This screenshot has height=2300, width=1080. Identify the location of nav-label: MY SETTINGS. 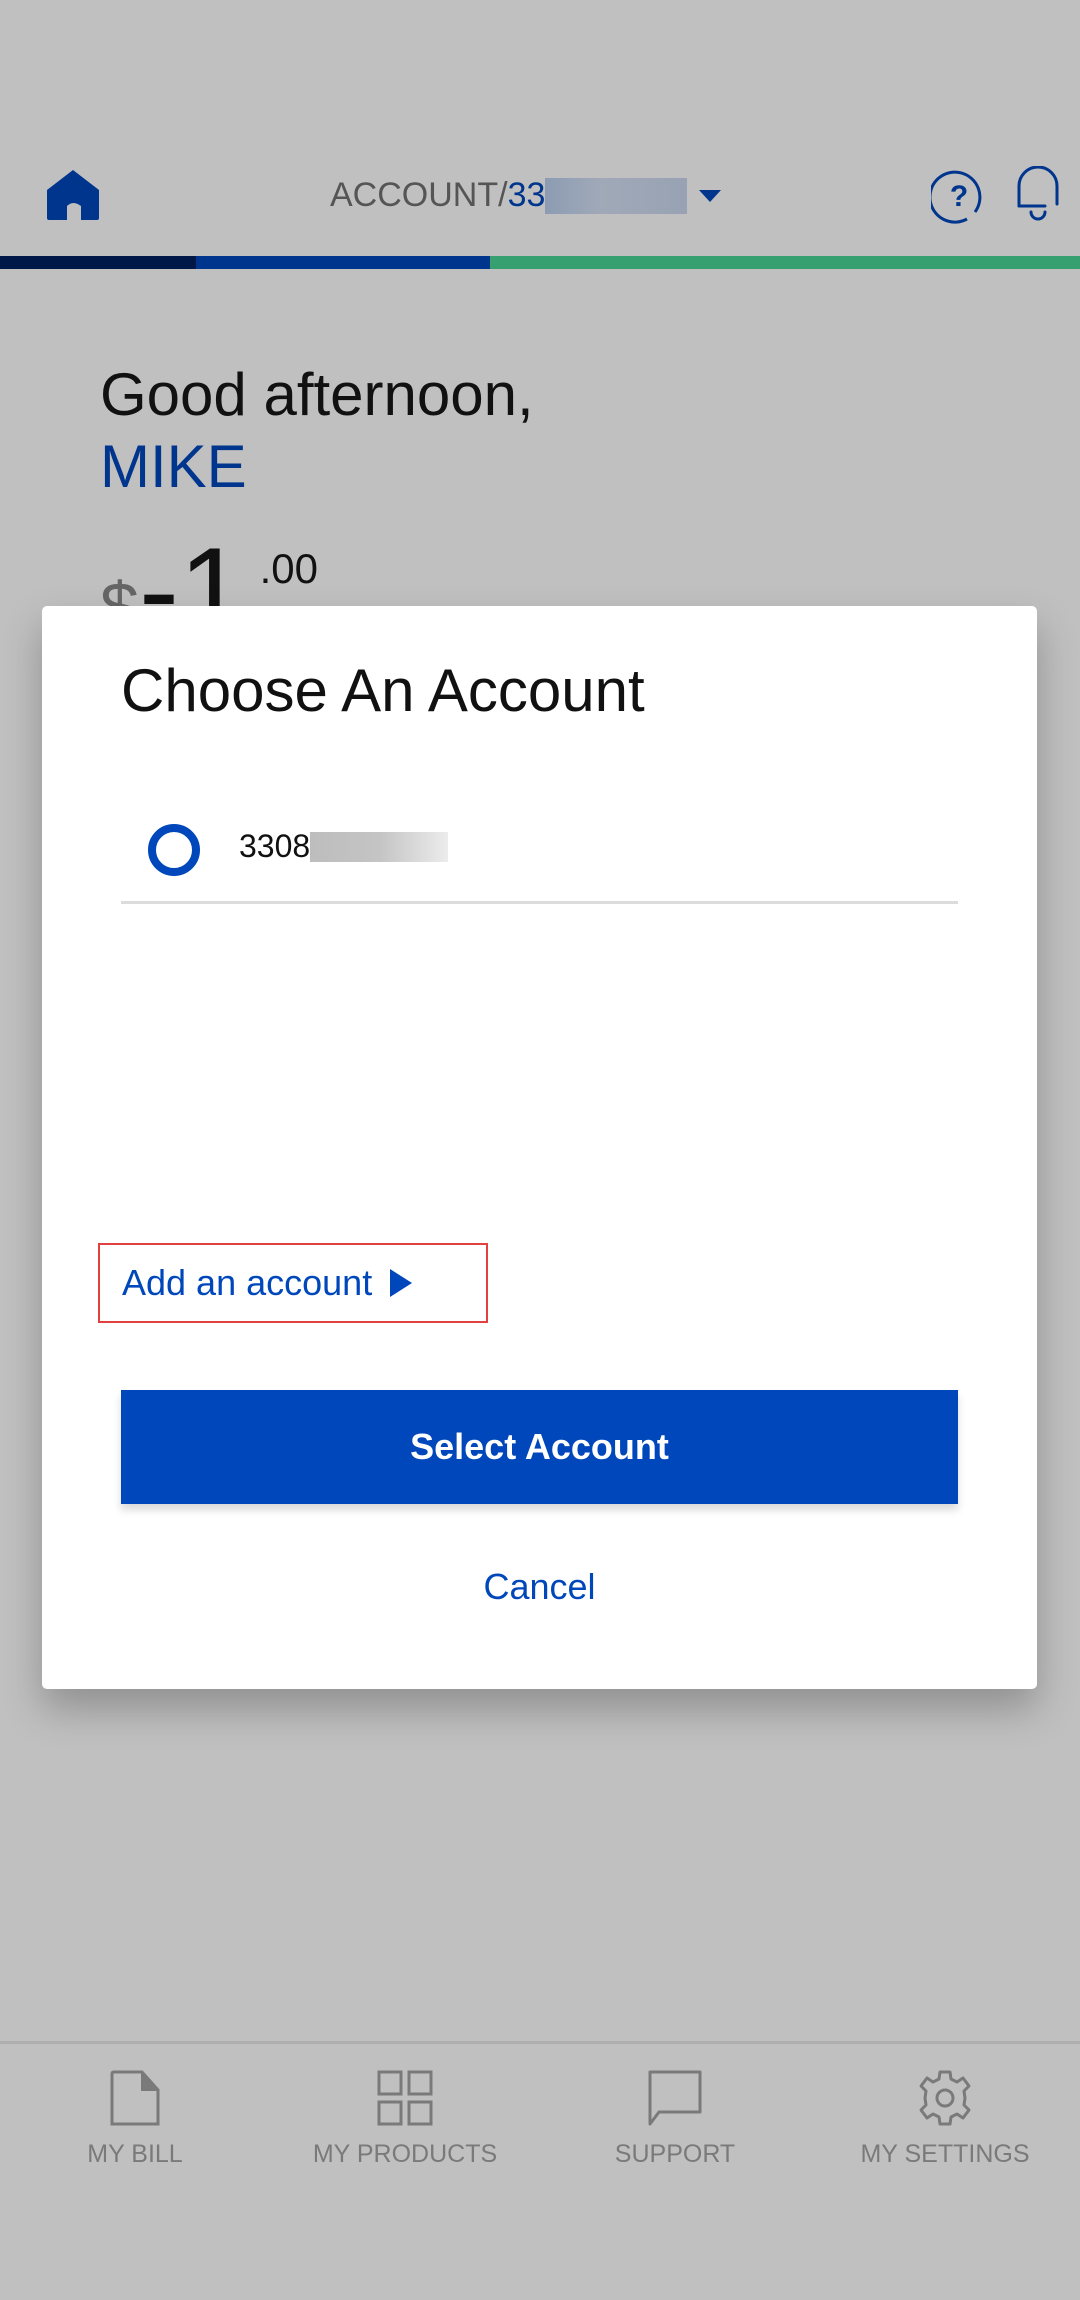
(945, 2154).